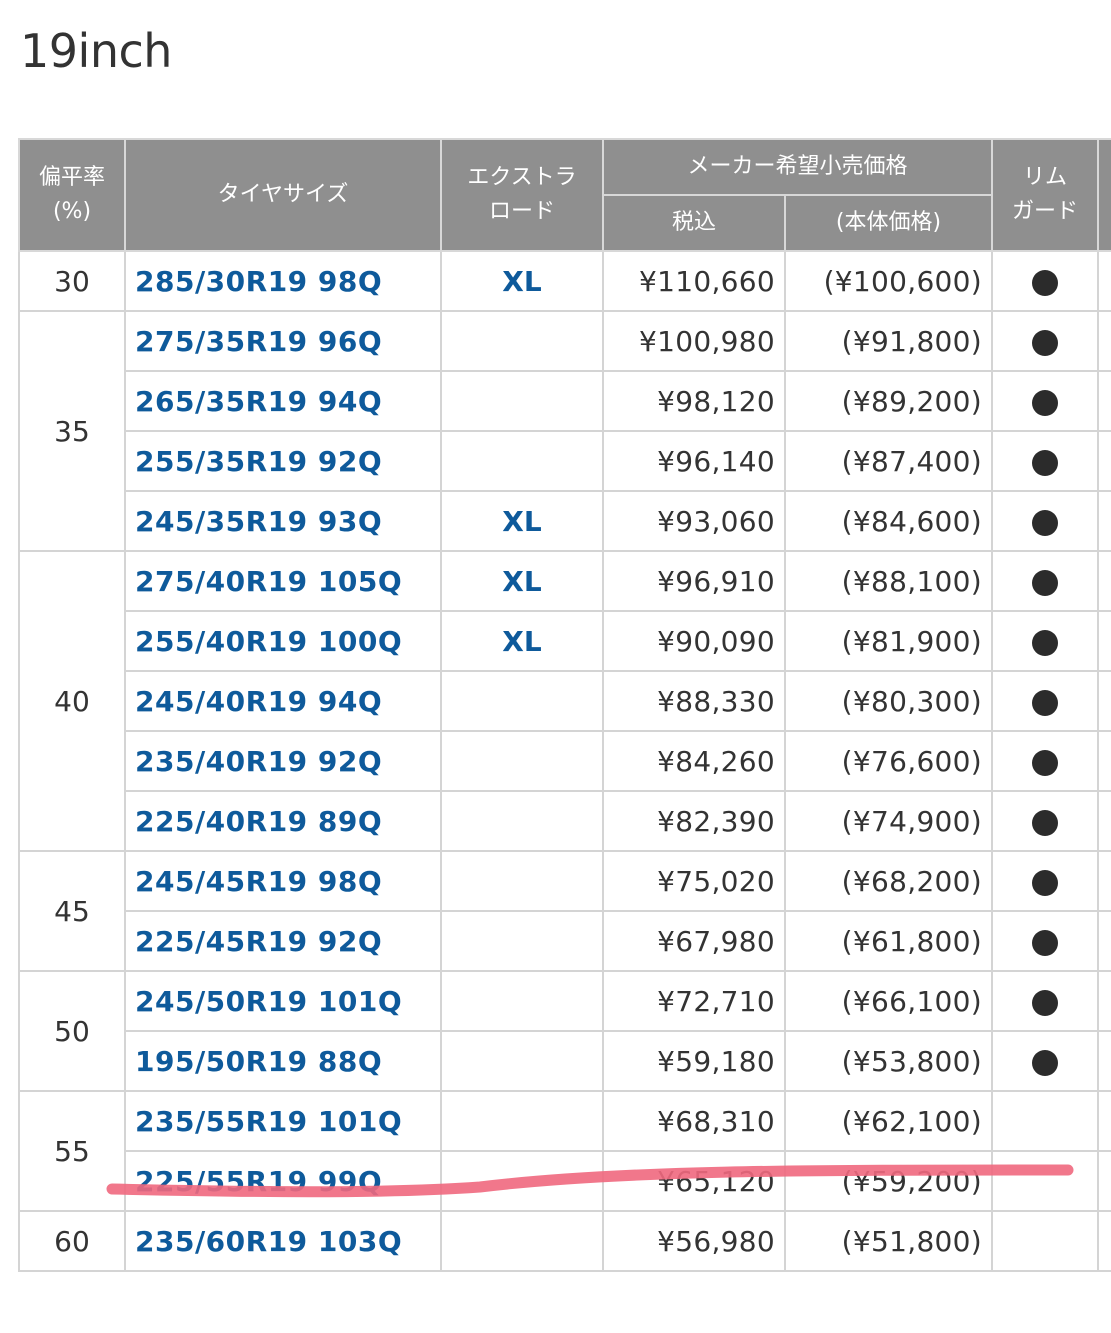 Image resolution: width=1111 pixels, height=1333 pixels. I want to click on price-tax-incl-cell: ¥96,910, so click(694, 581).